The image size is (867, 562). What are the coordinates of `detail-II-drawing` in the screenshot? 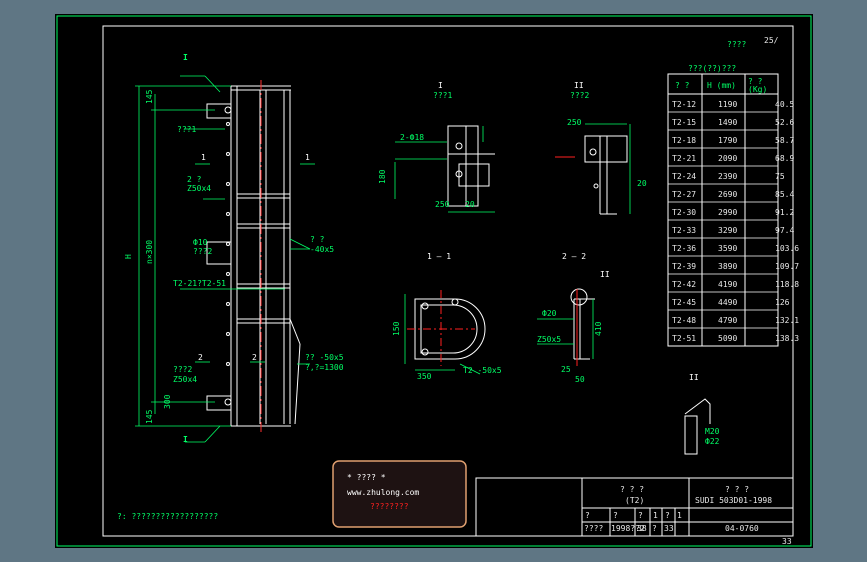 It's located at (606, 175).